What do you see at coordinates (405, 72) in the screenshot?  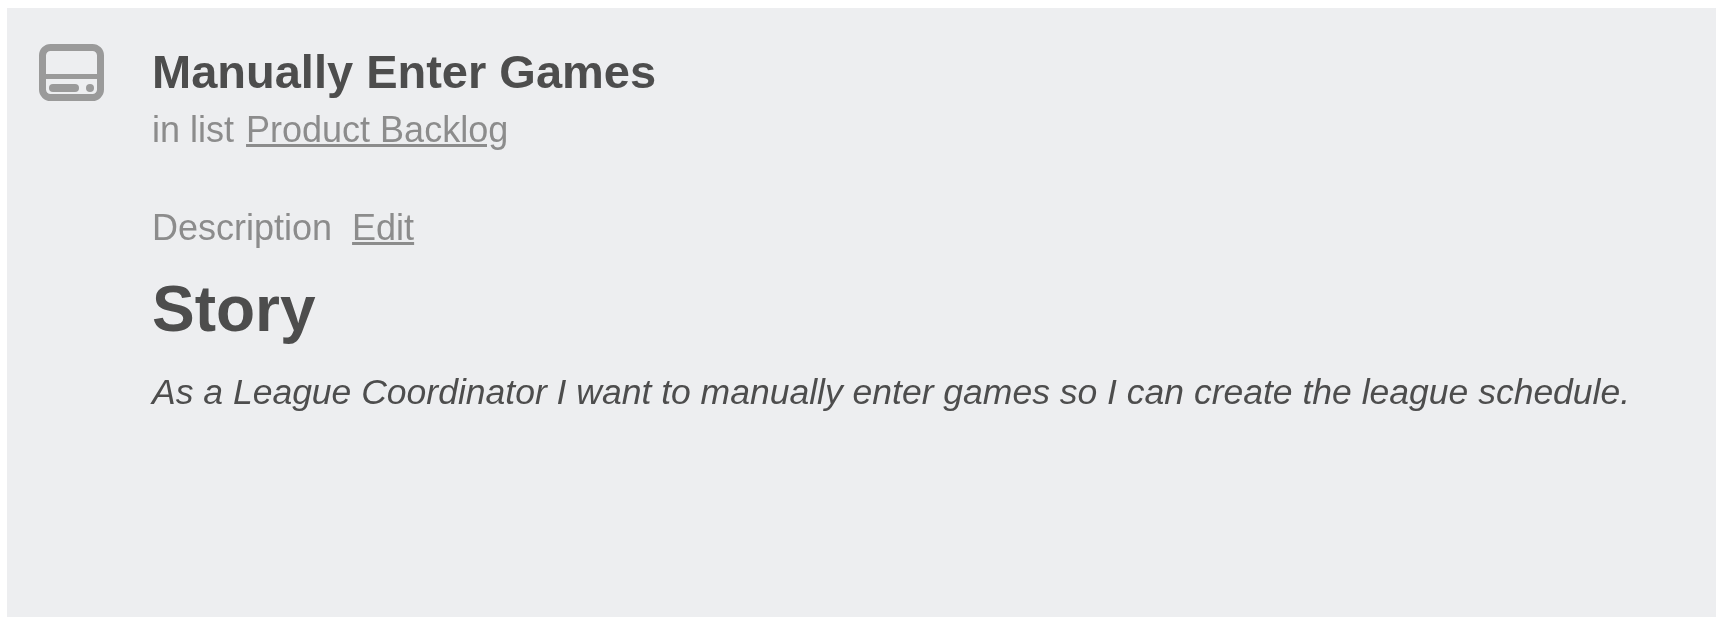 I see `card-title: Manually Enter Games` at bounding box center [405, 72].